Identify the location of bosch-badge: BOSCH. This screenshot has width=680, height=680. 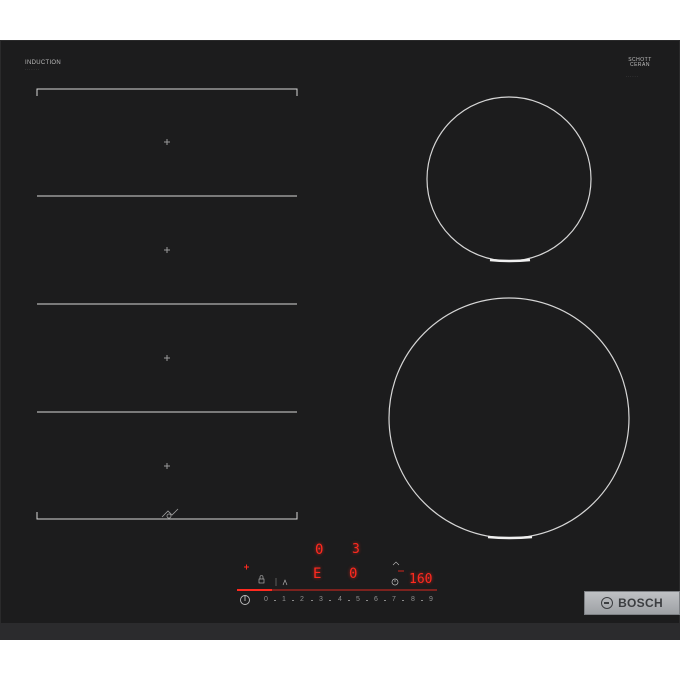
(632, 603).